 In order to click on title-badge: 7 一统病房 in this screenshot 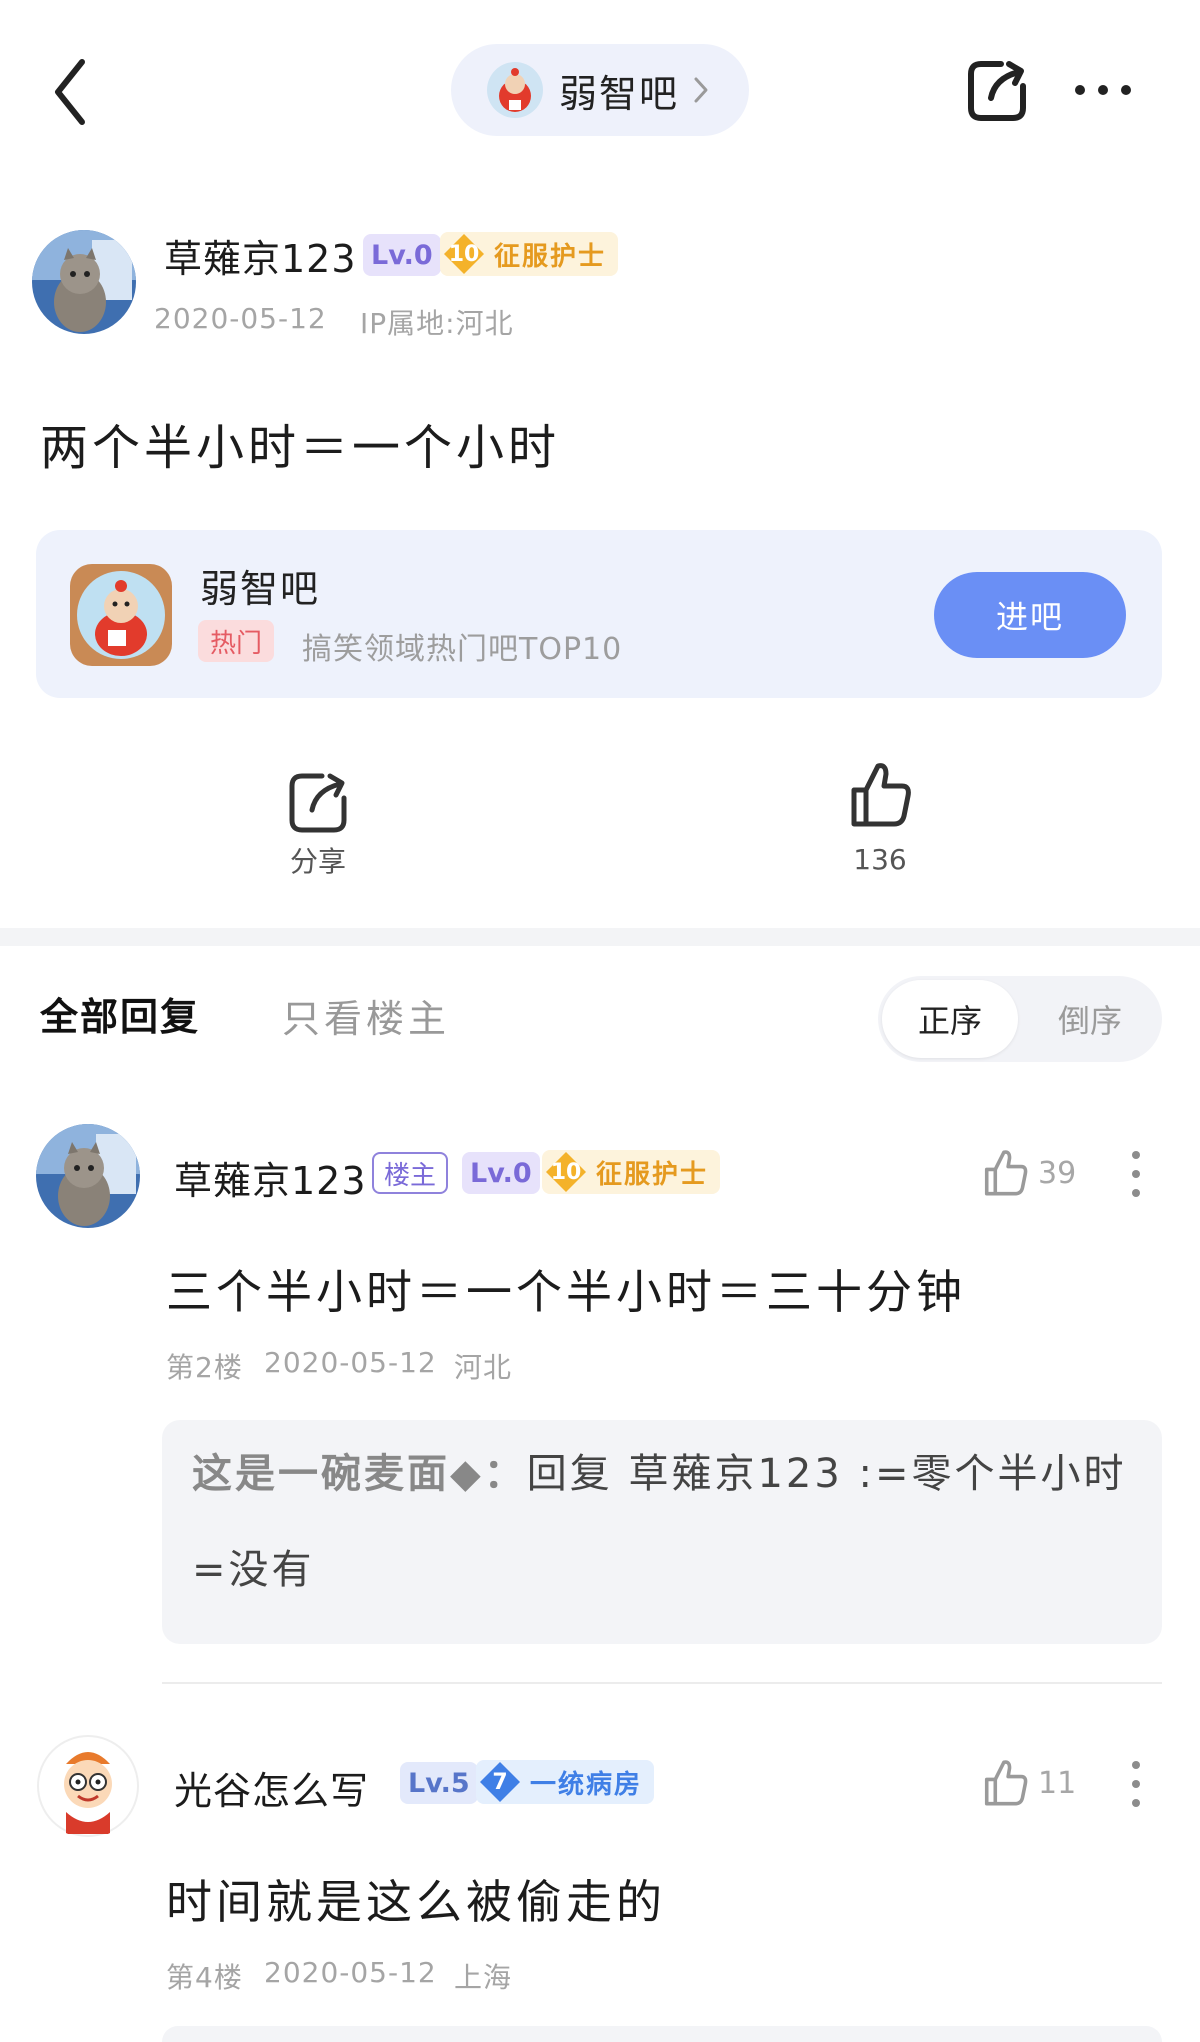, I will do `click(565, 1782)`.